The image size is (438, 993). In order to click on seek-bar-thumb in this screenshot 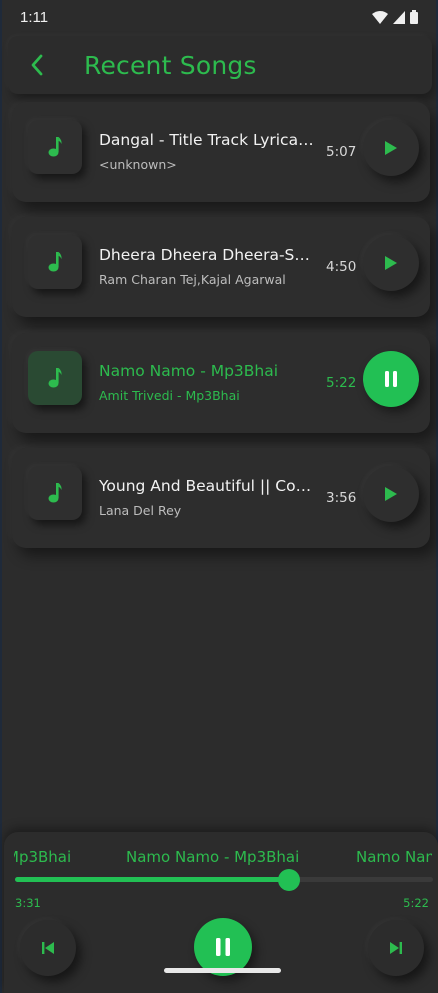, I will do `click(288, 880)`.